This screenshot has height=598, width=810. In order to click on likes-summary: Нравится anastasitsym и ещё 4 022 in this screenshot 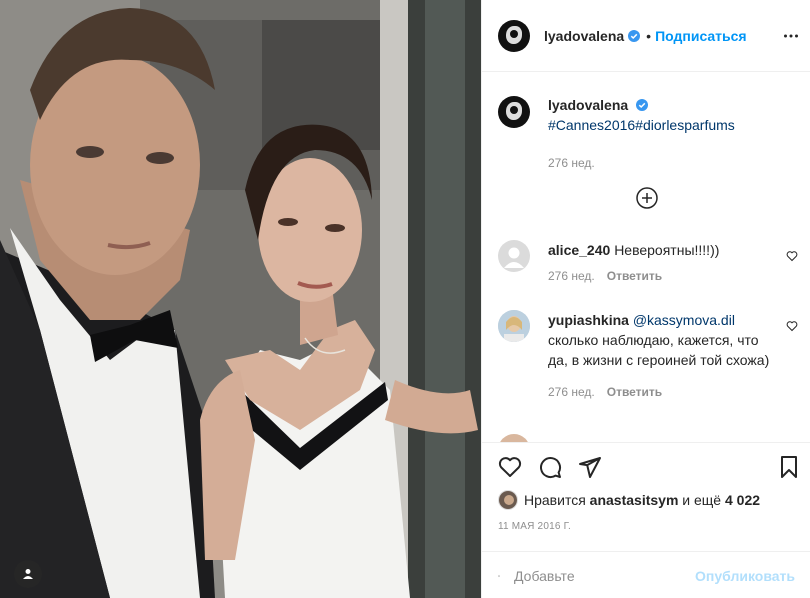, I will do `click(629, 500)`.